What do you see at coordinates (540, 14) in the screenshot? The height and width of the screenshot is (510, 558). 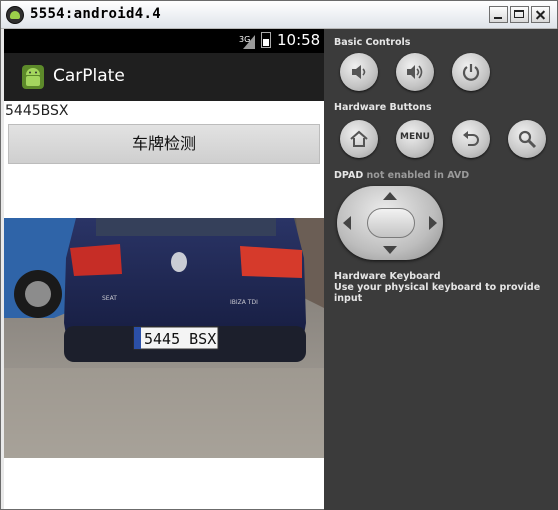 I see `close-button` at bounding box center [540, 14].